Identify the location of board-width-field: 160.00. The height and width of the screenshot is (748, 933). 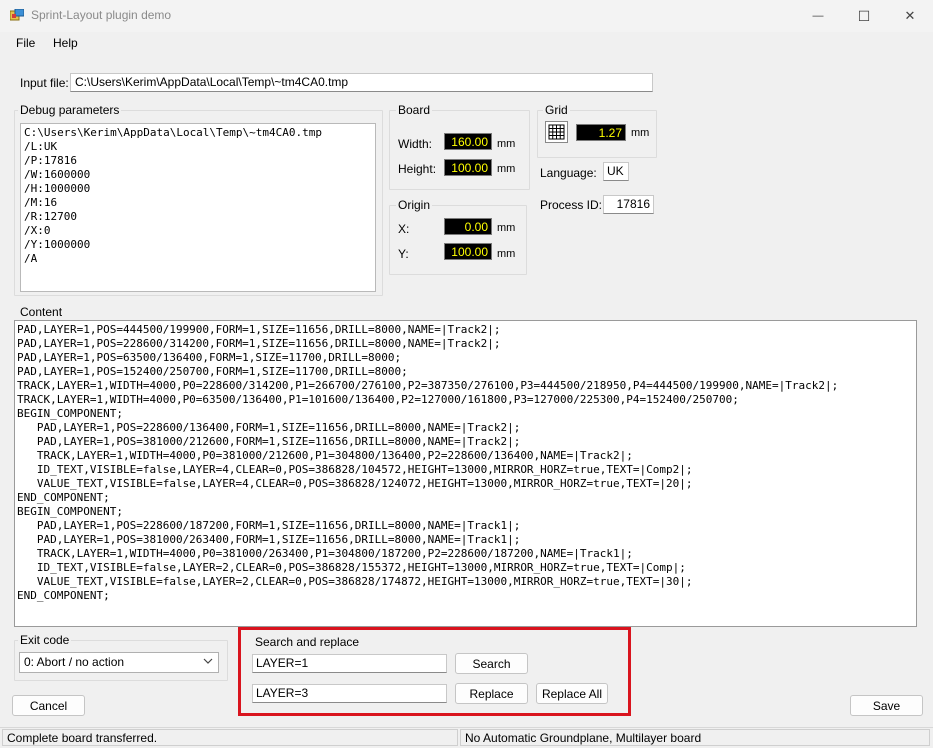
(468, 141).